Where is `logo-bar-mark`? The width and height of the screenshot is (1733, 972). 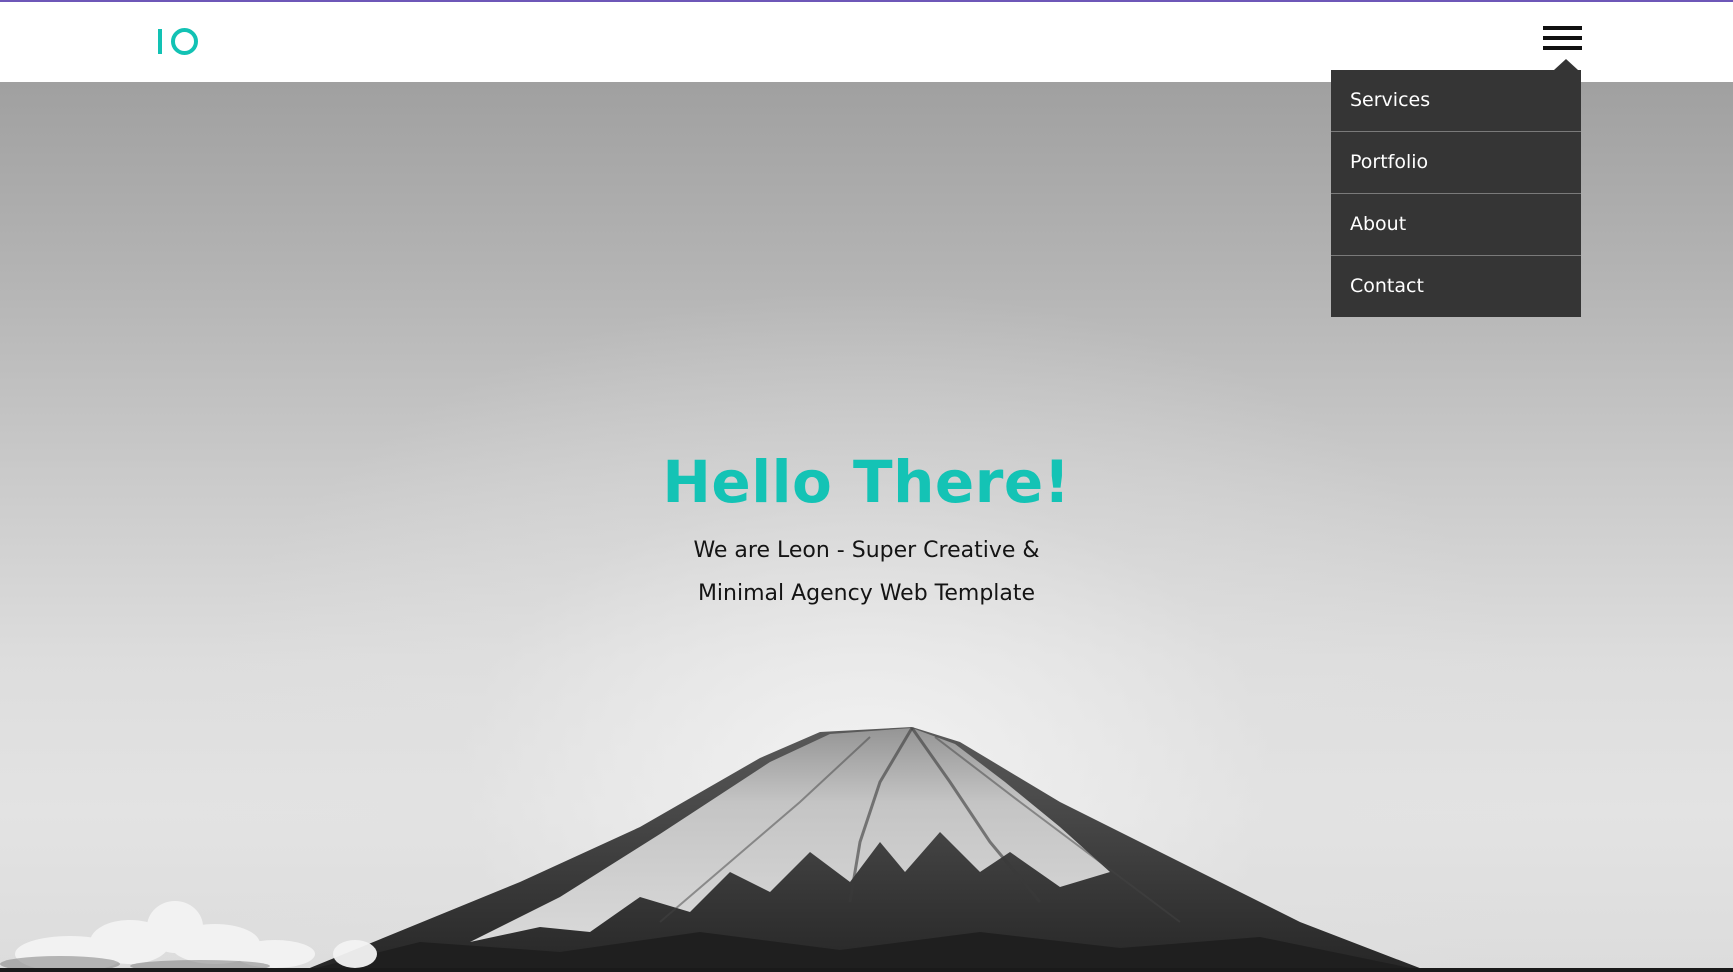
logo-bar-mark is located at coordinates (160, 41).